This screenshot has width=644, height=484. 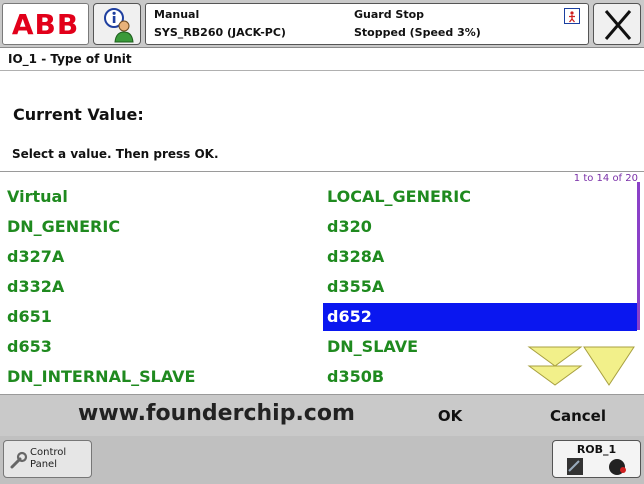 I want to click on page-indicator: 1 to 14 of 20, so click(x=605, y=178).